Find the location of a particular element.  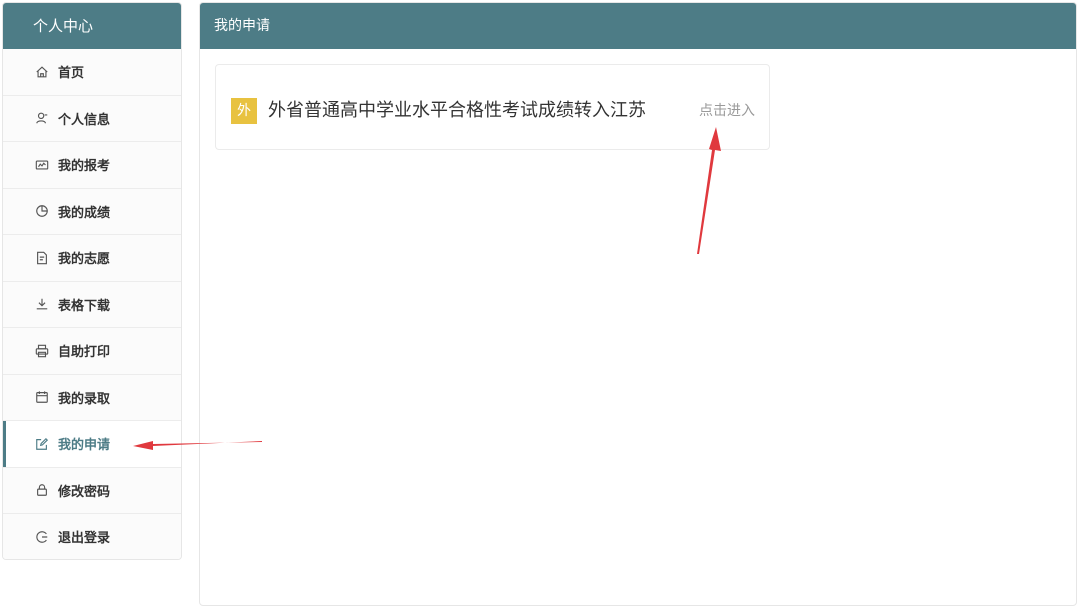

document-icon is located at coordinates (42, 258).